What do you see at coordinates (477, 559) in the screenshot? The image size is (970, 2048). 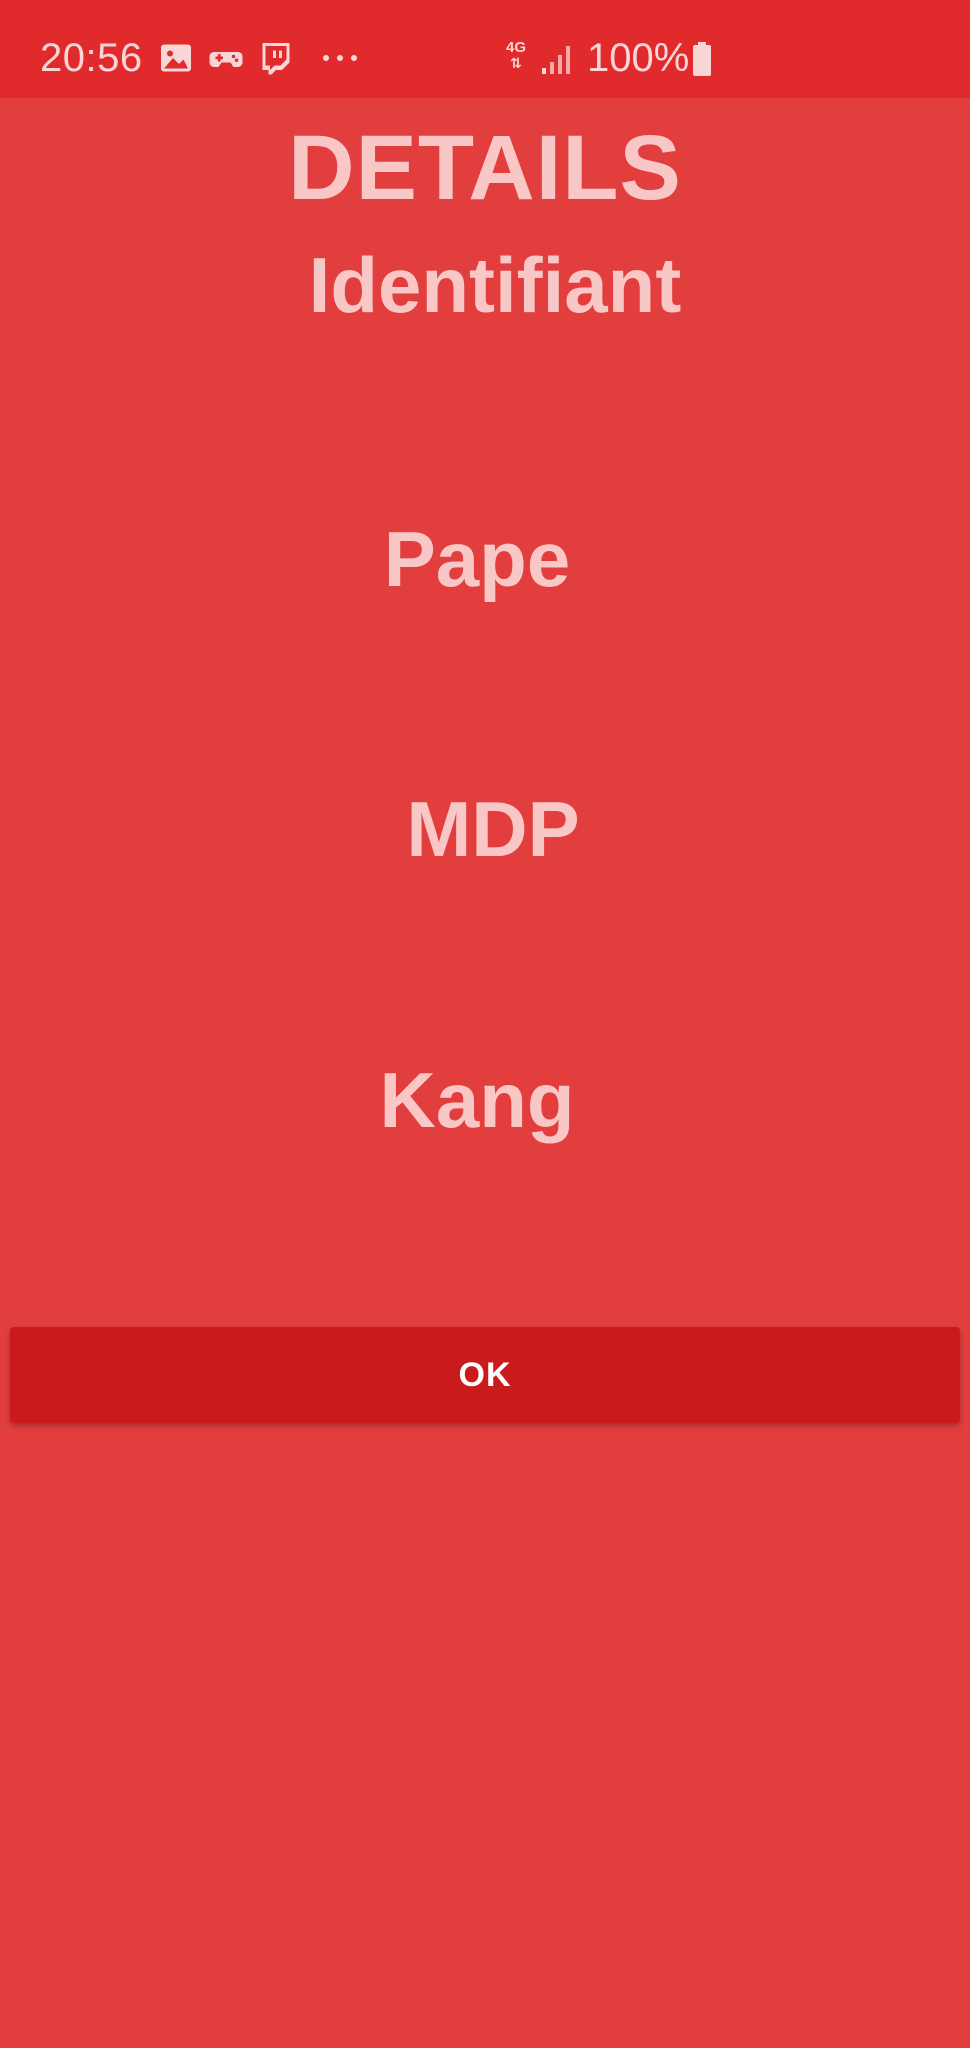 I see `detail-value-name: Pape` at bounding box center [477, 559].